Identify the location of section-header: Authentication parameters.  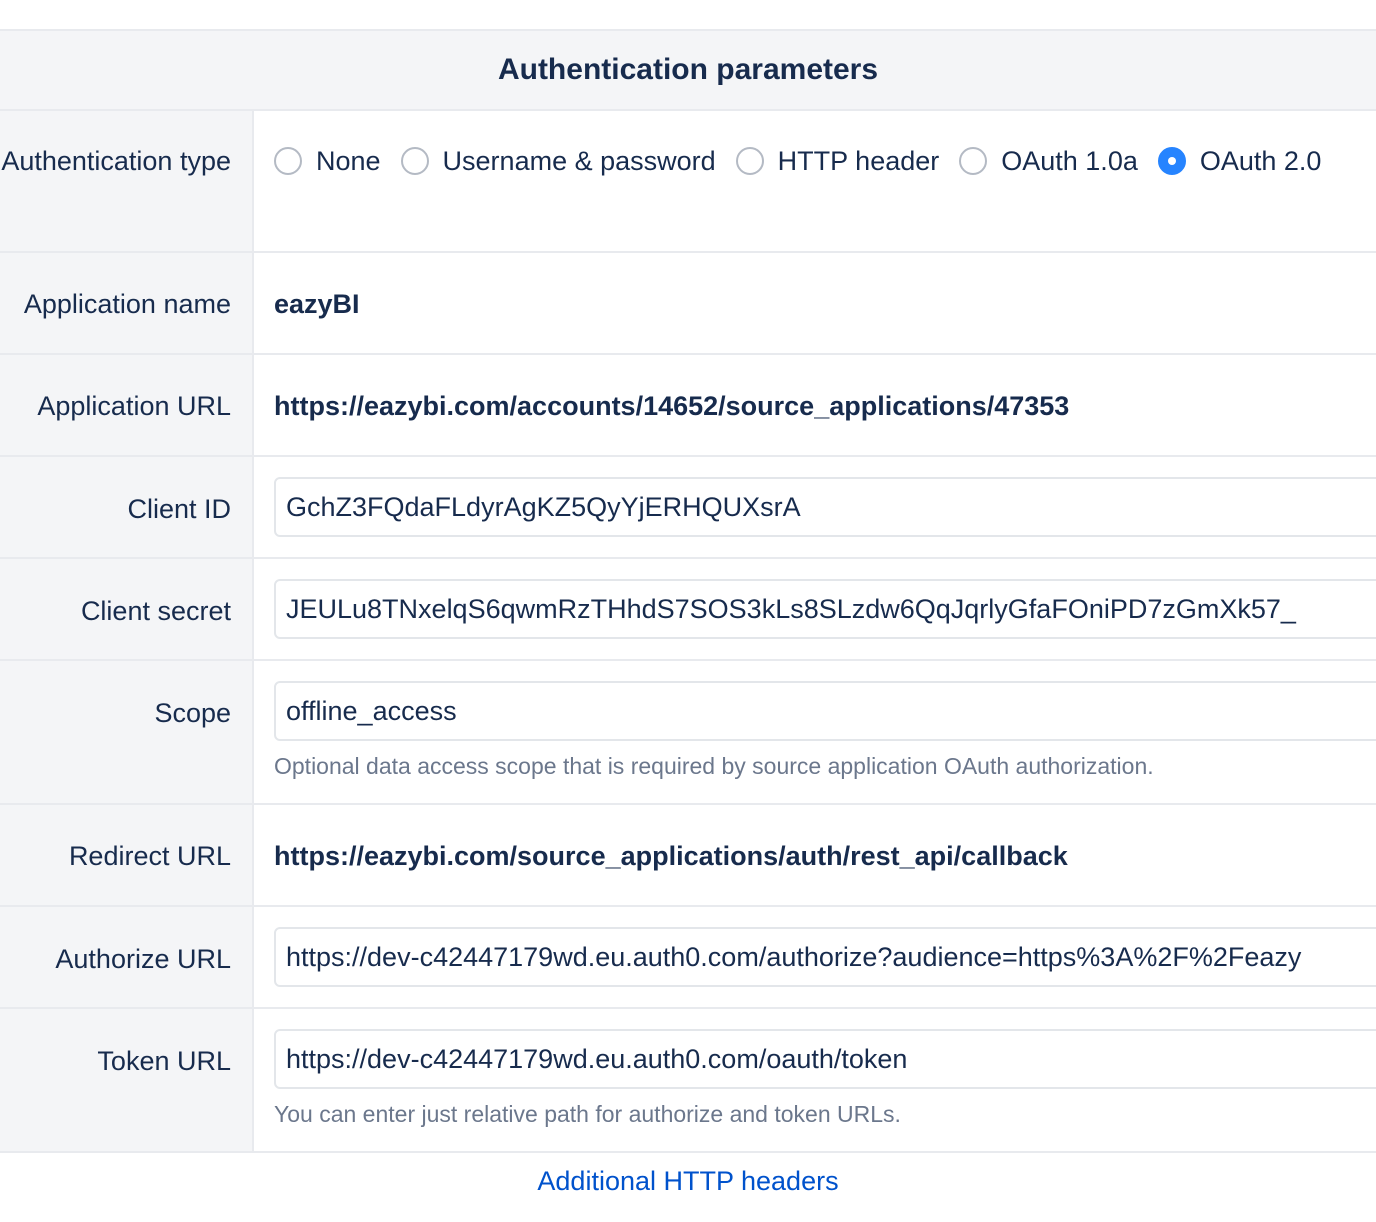
(688, 70).